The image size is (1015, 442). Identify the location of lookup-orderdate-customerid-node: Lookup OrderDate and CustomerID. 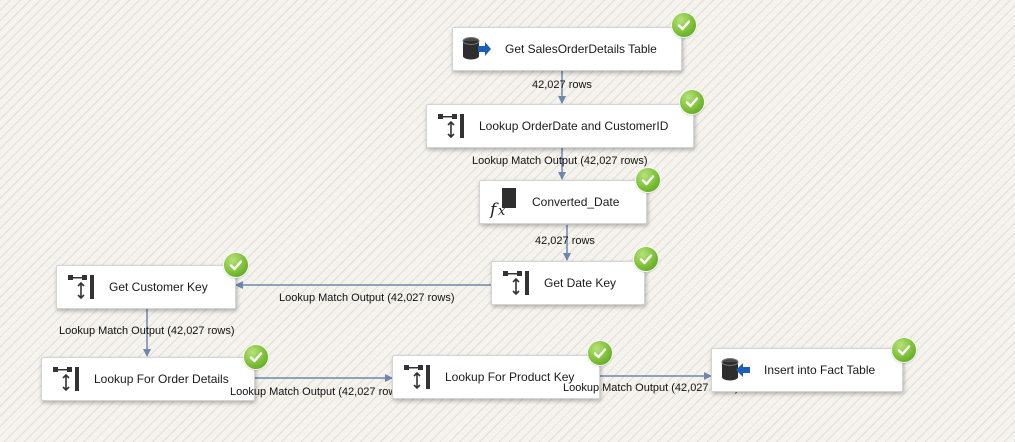
(560, 126).